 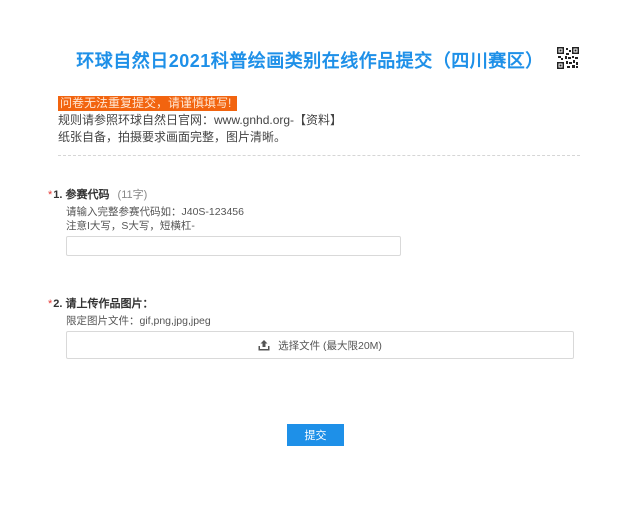 I want to click on divider, so click(x=319, y=155).